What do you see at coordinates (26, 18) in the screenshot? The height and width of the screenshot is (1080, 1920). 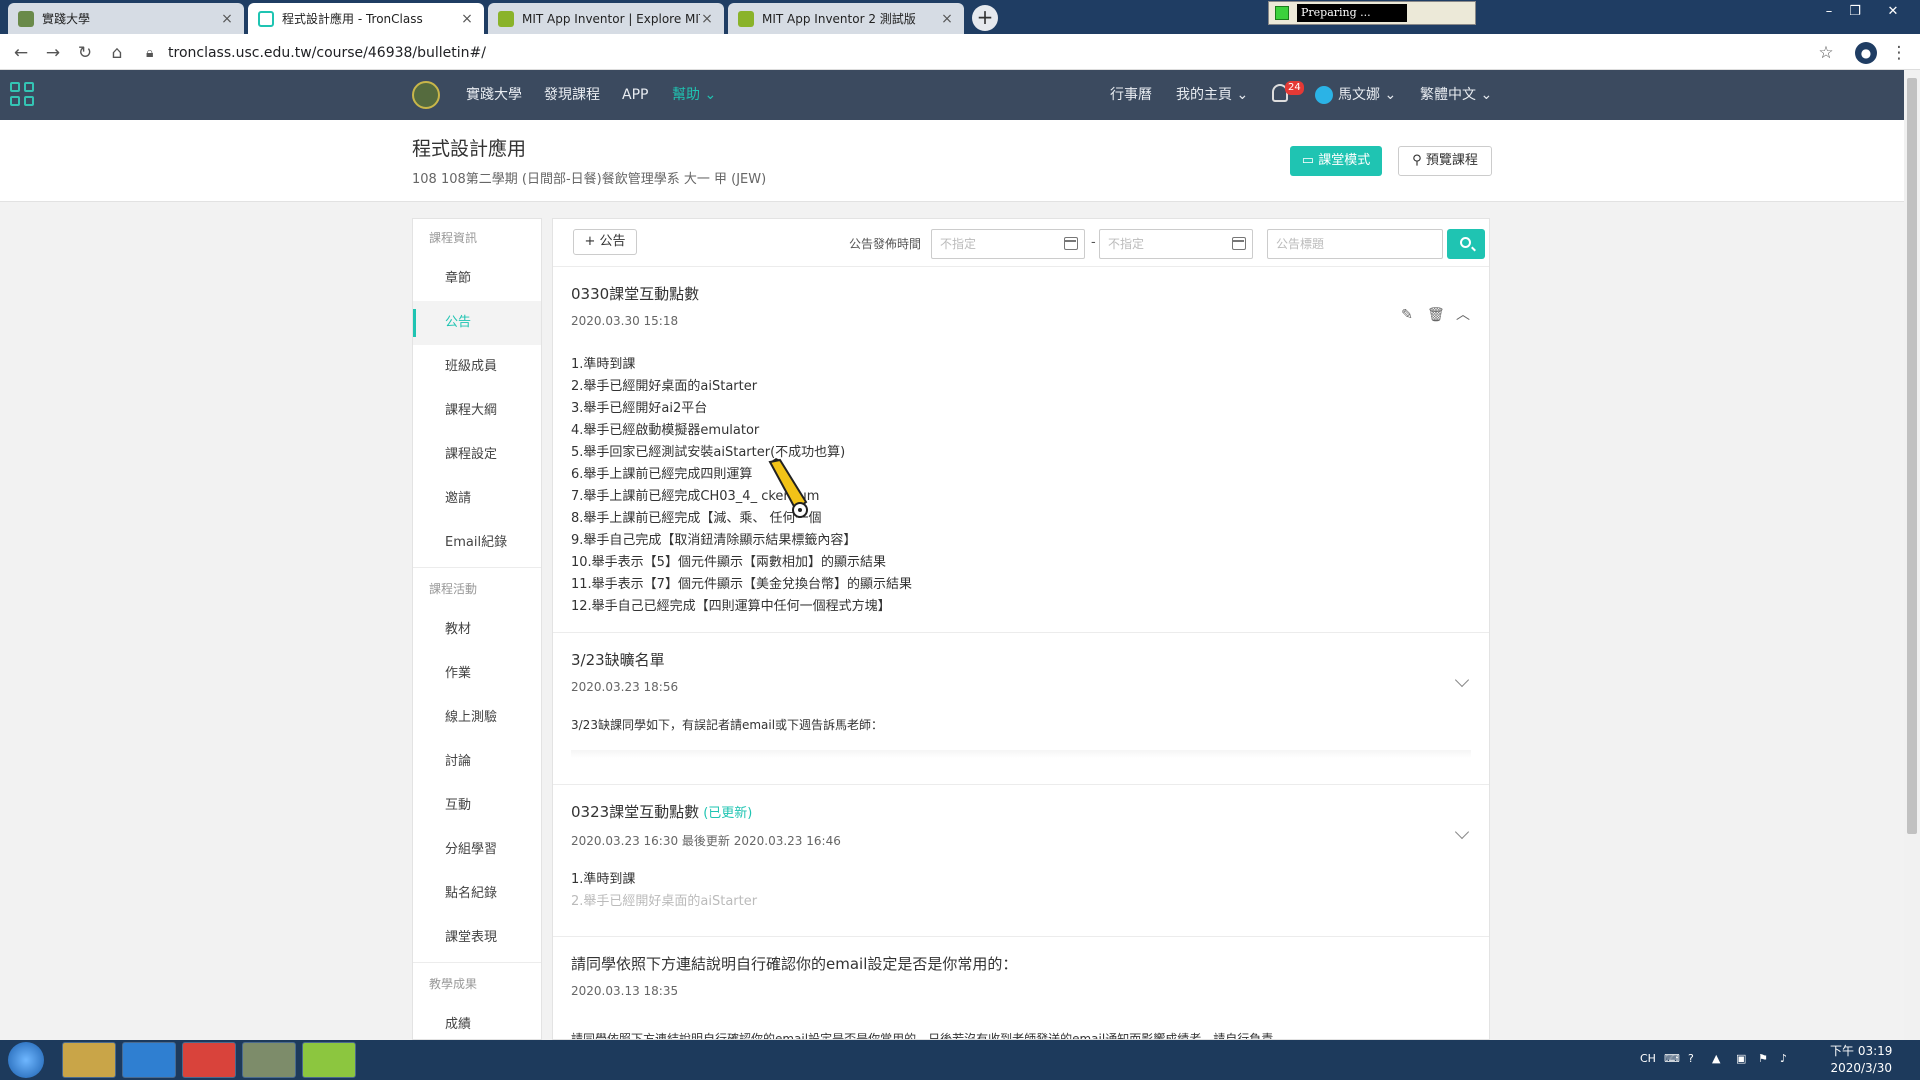 I see `usc-favicon-icon` at bounding box center [26, 18].